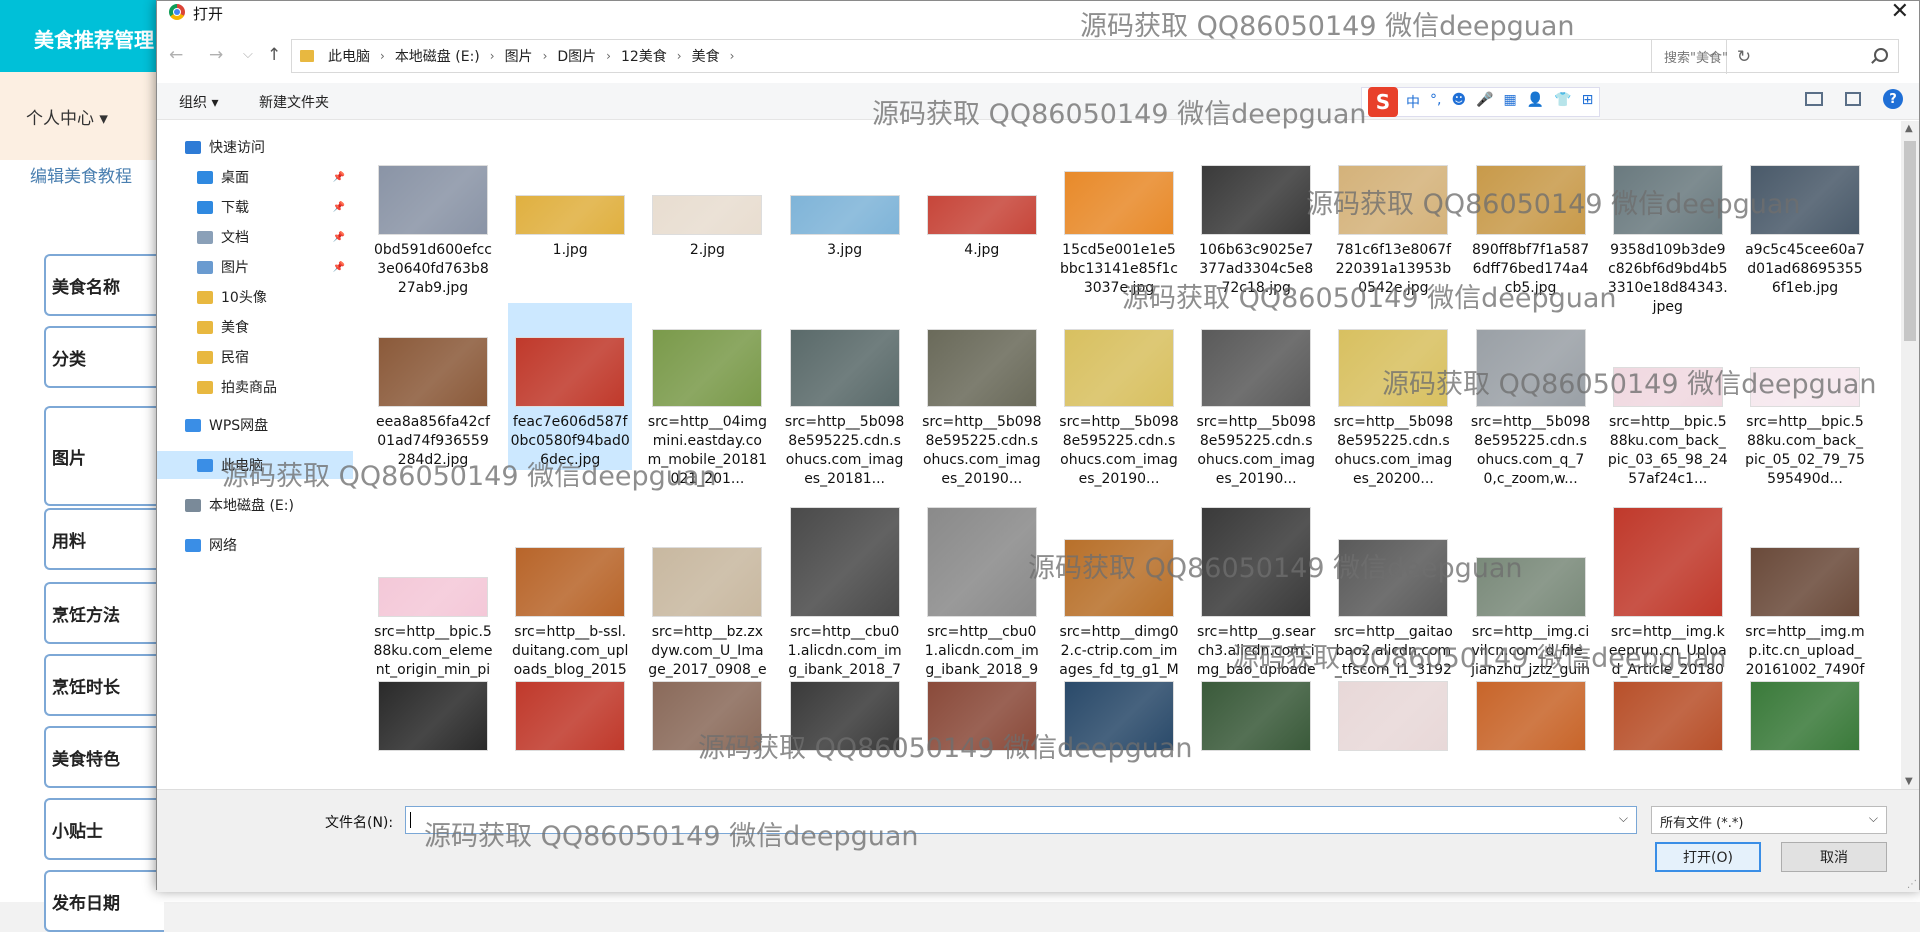  Describe the element at coordinates (274, 55) in the screenshot. I see `up-button: ↑` at that location.